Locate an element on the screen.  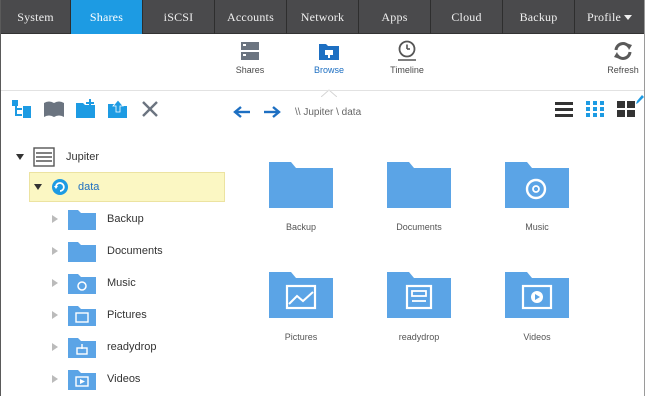
small-grid-view-icon is located at coordinates (595, 109).